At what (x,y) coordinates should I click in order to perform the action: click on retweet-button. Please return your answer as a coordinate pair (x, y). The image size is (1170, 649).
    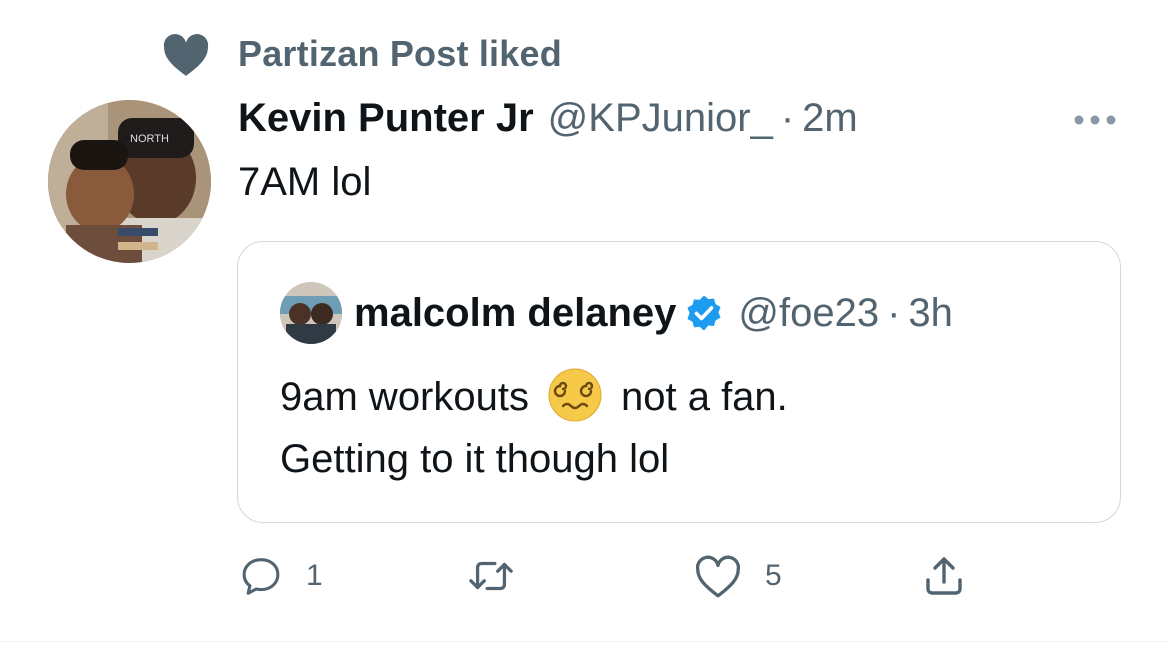
    Looking at the image, I should click on (502, 576).